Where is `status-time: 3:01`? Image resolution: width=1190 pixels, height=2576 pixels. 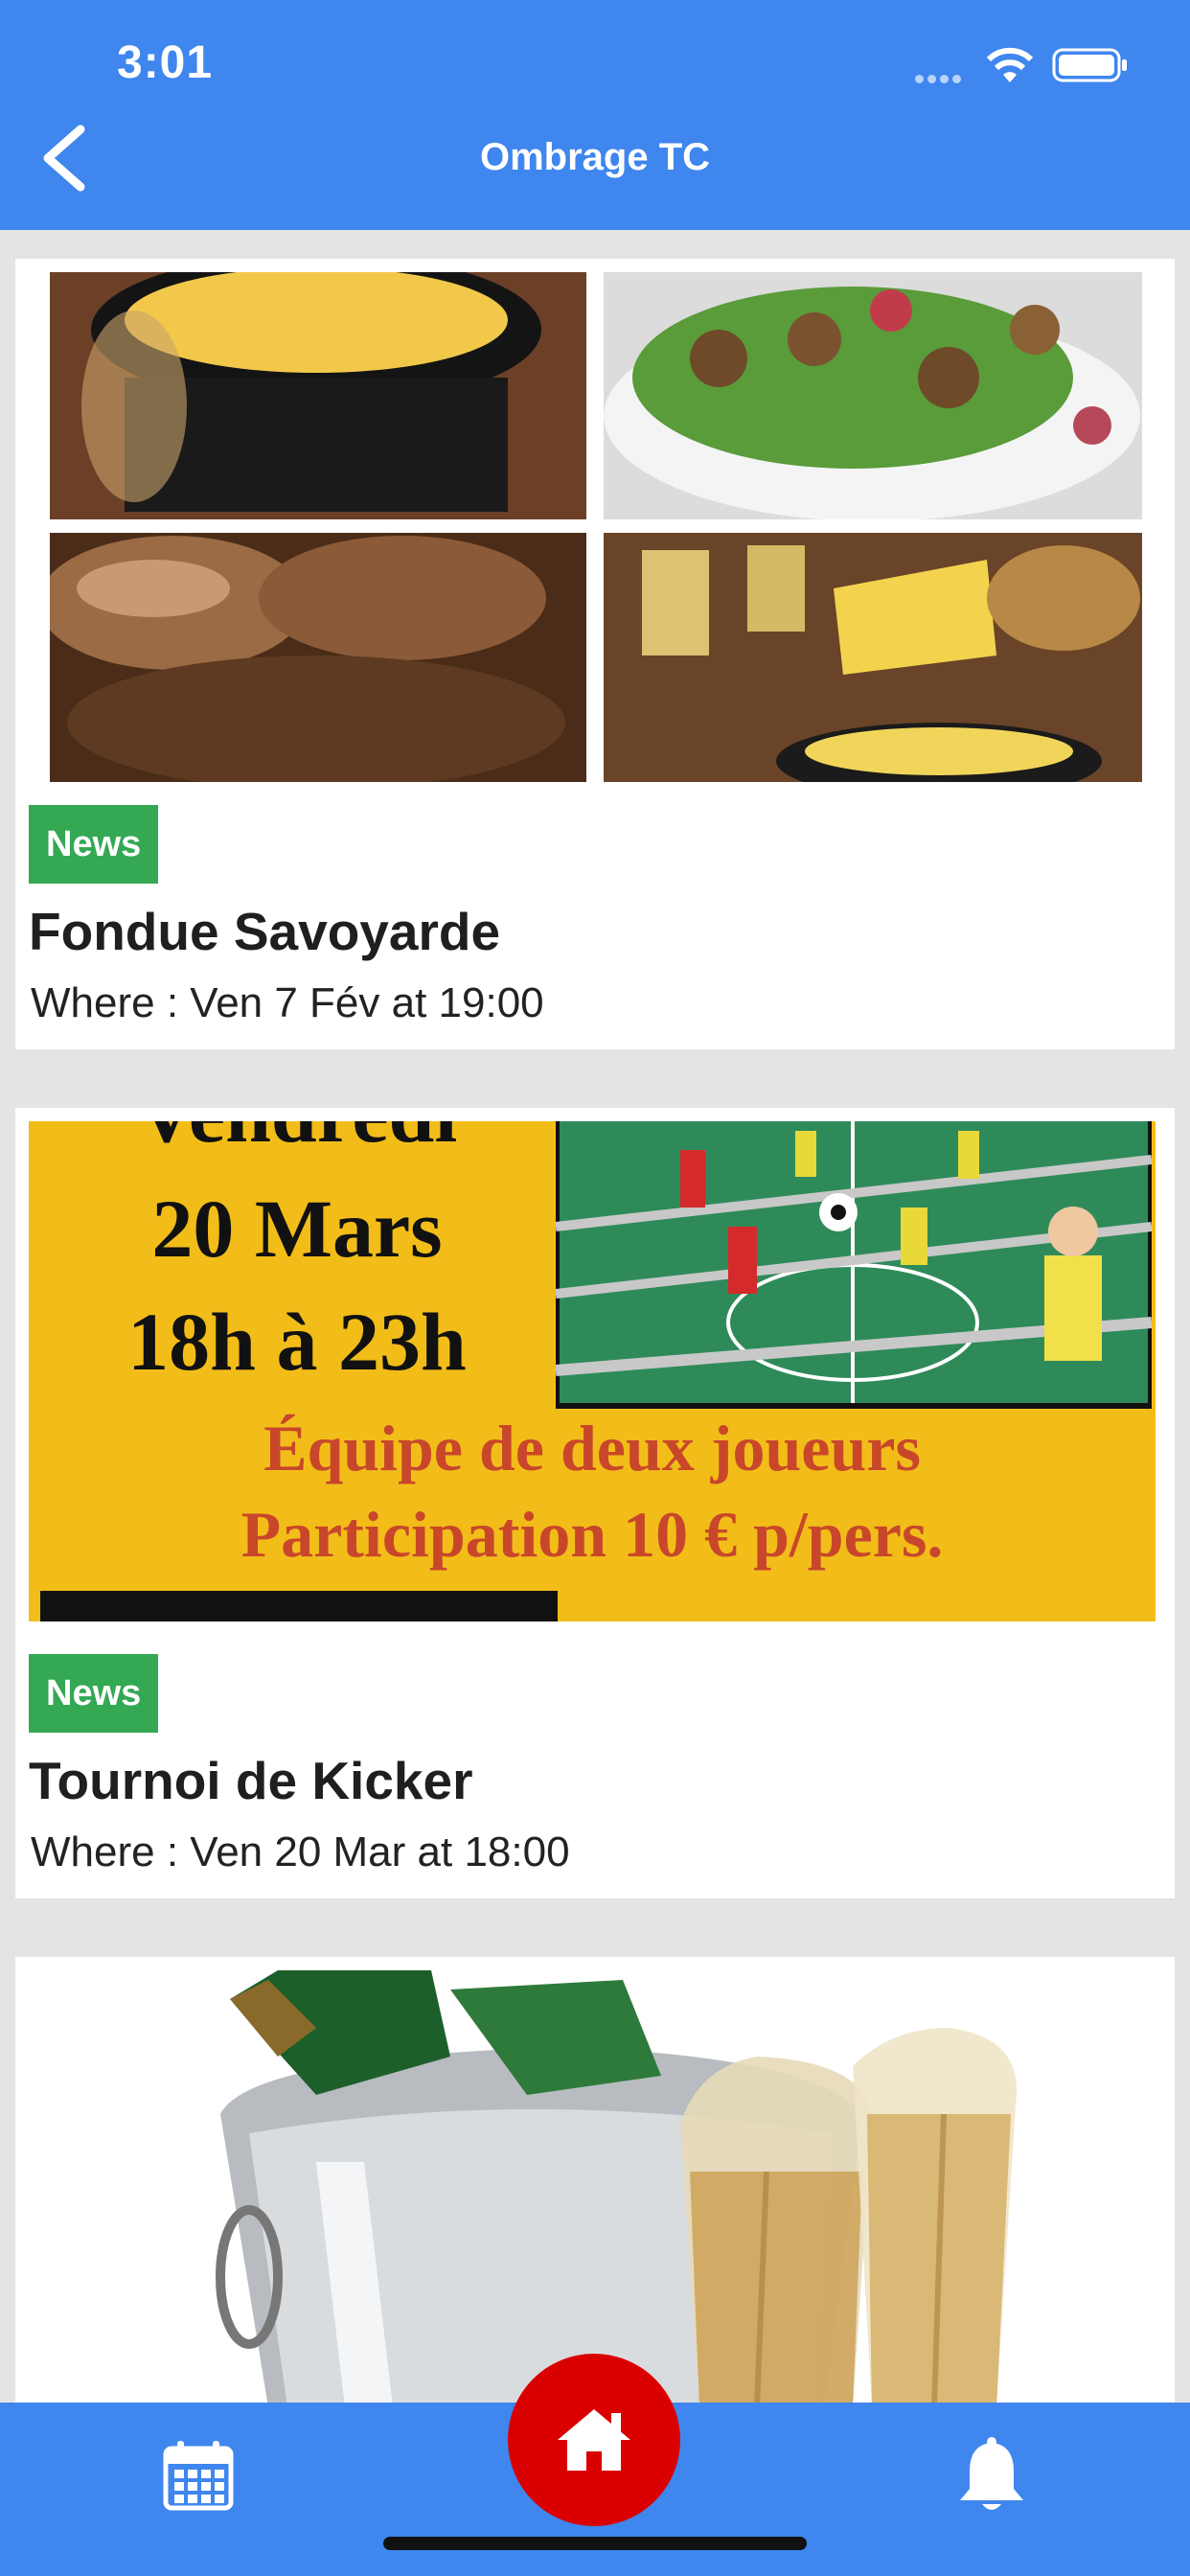 status-time: 3:01 is located at coordinates (166, 63).